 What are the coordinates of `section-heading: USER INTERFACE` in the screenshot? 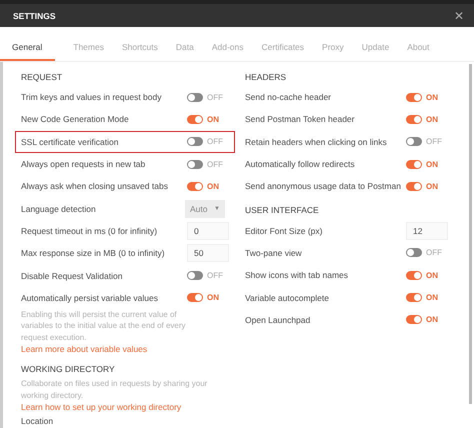 It's located at (282, 211).